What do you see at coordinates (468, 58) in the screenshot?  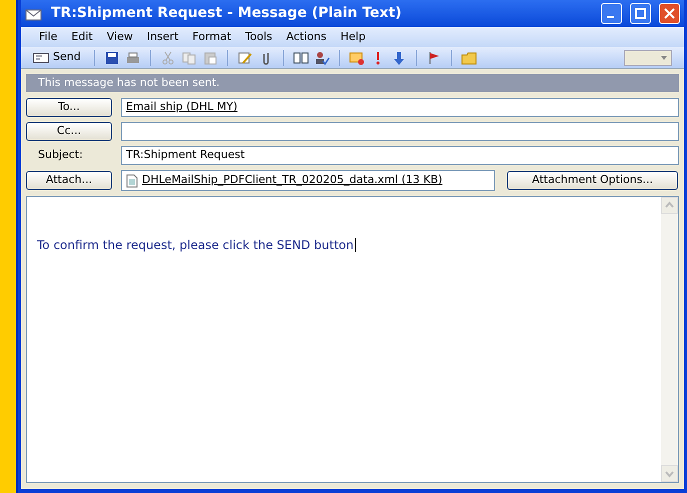 I see `folder-icon` at bounding box center [468, 58].